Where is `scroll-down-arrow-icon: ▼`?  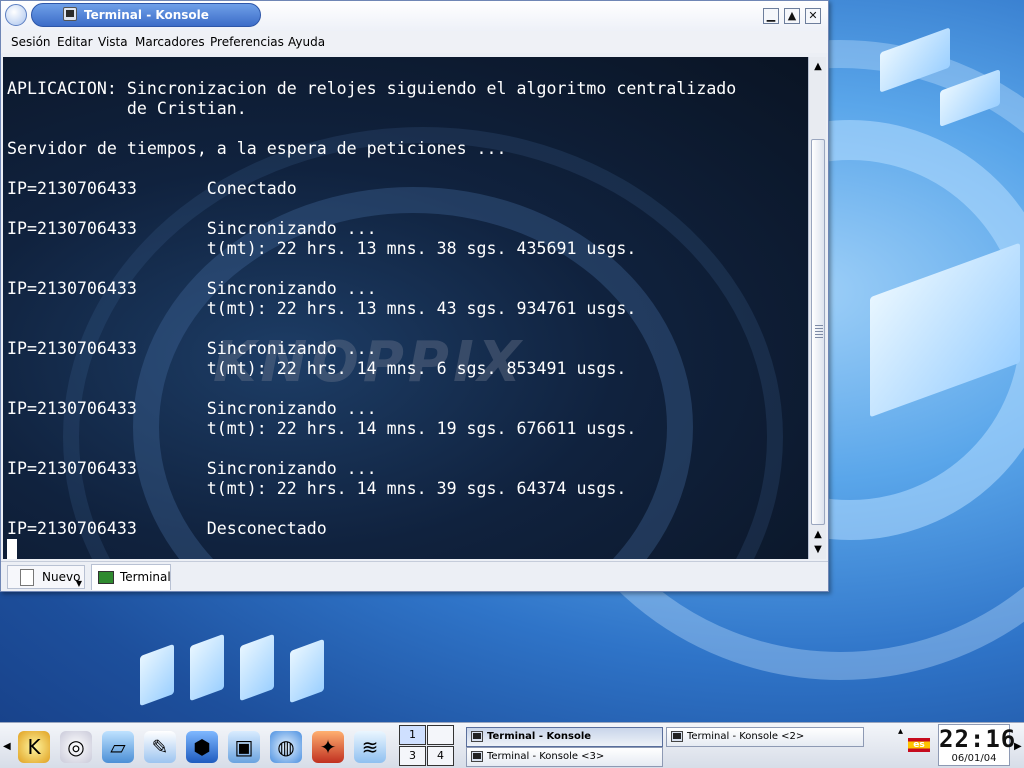 scroll-down-arrow-icon: ▼ is located at coordinates (818, 550).